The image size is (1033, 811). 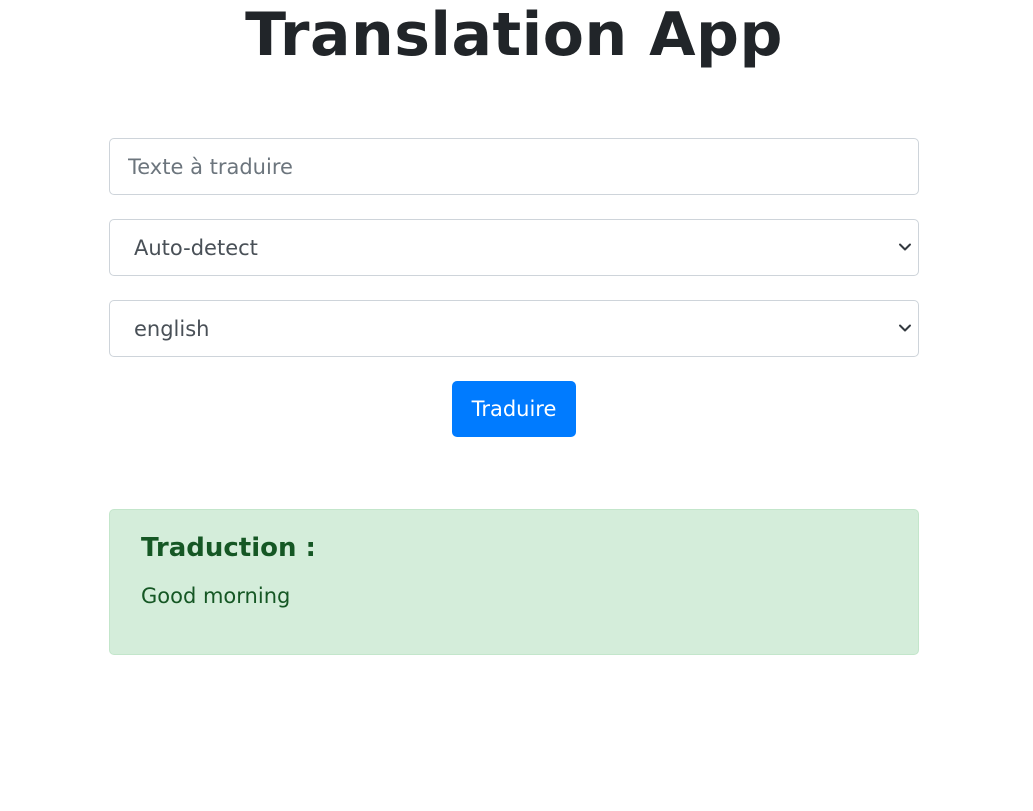 I want to click on result-text: Good morning, so click(x=216, y=596).